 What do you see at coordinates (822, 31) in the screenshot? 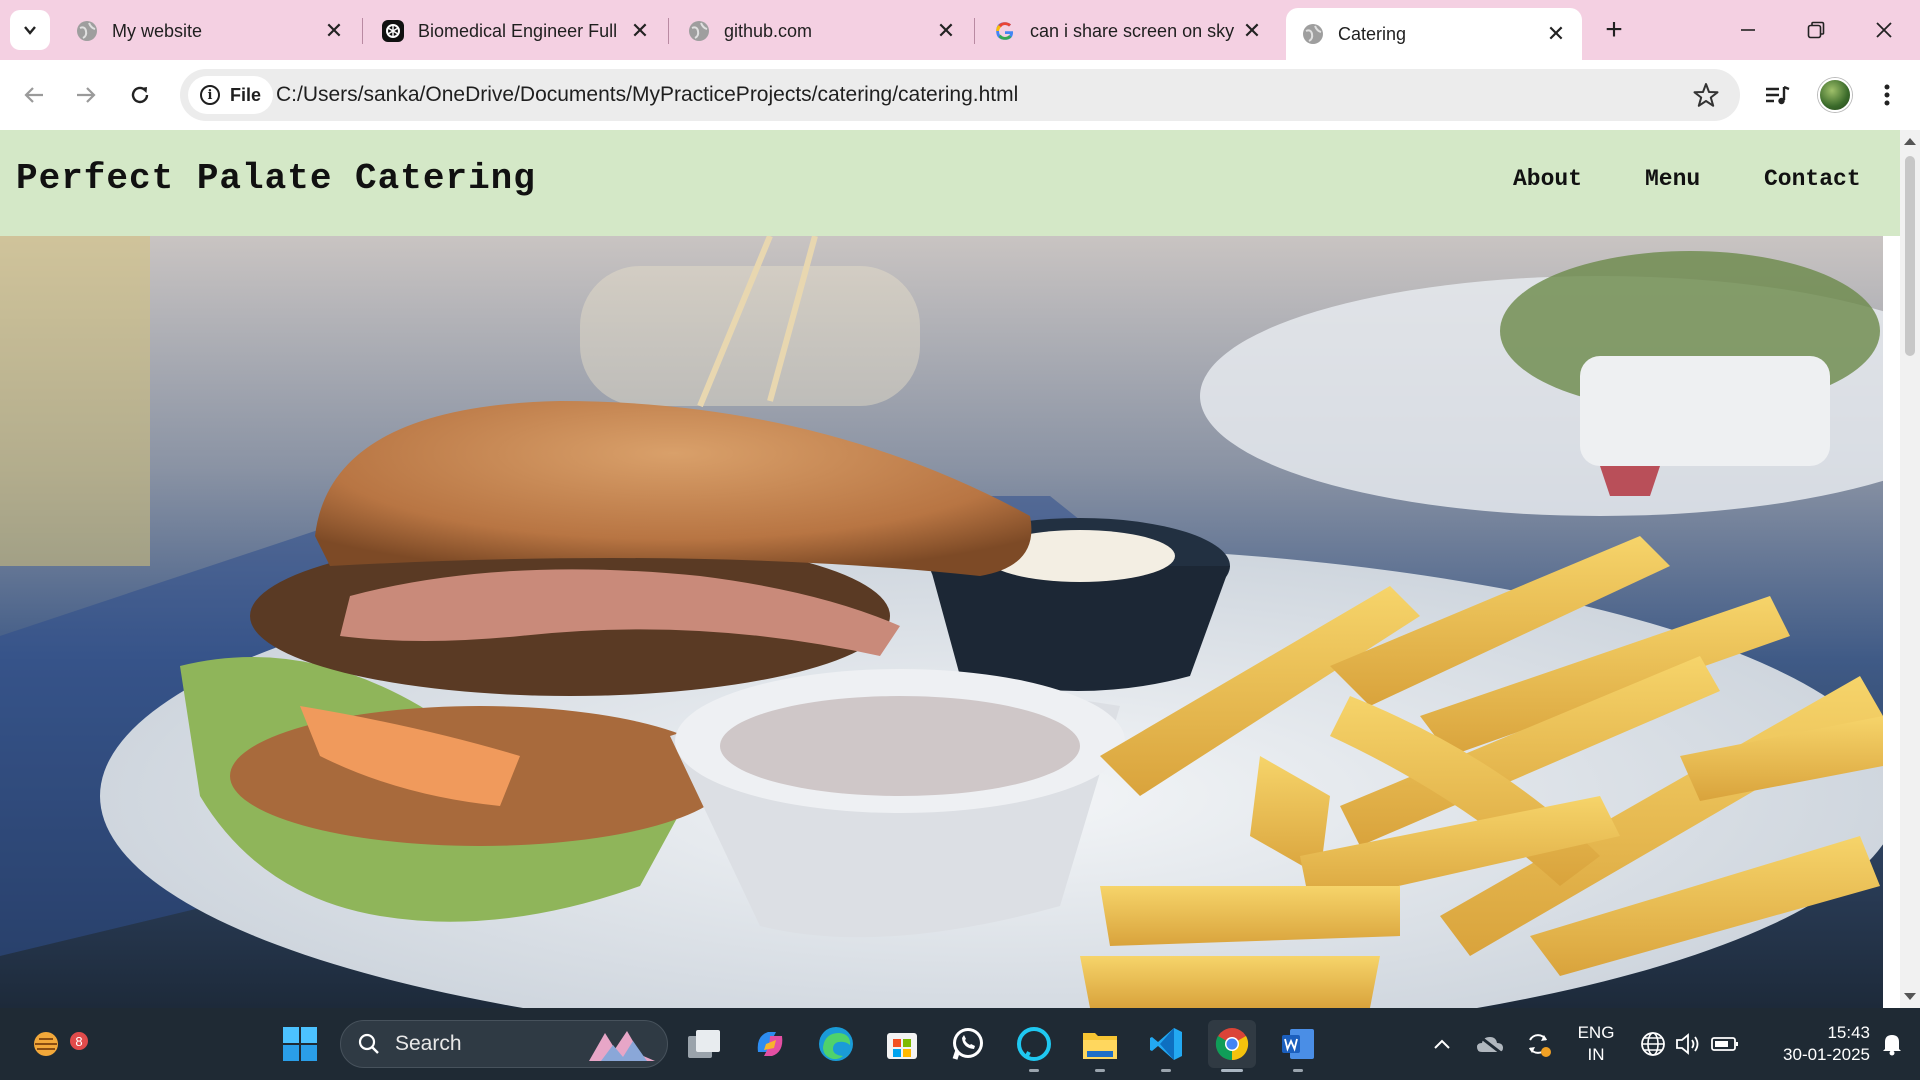
I see `tab-github: github.com ✕` at bounding box center [822, 31].